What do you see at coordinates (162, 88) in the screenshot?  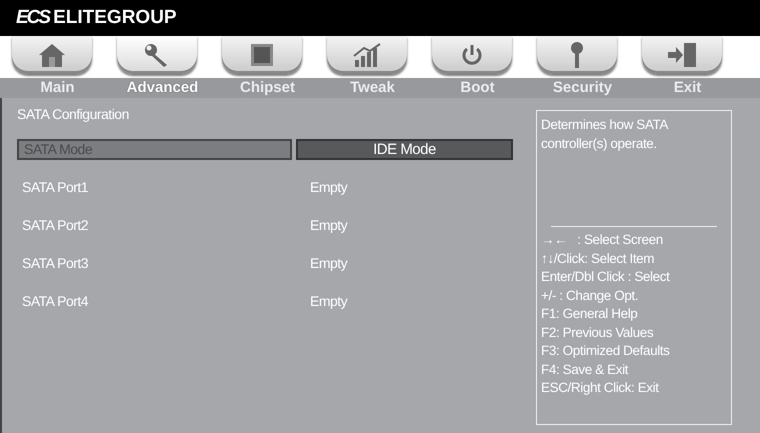 I see `tab-label: Advanced` at bounding box center [162, 88].